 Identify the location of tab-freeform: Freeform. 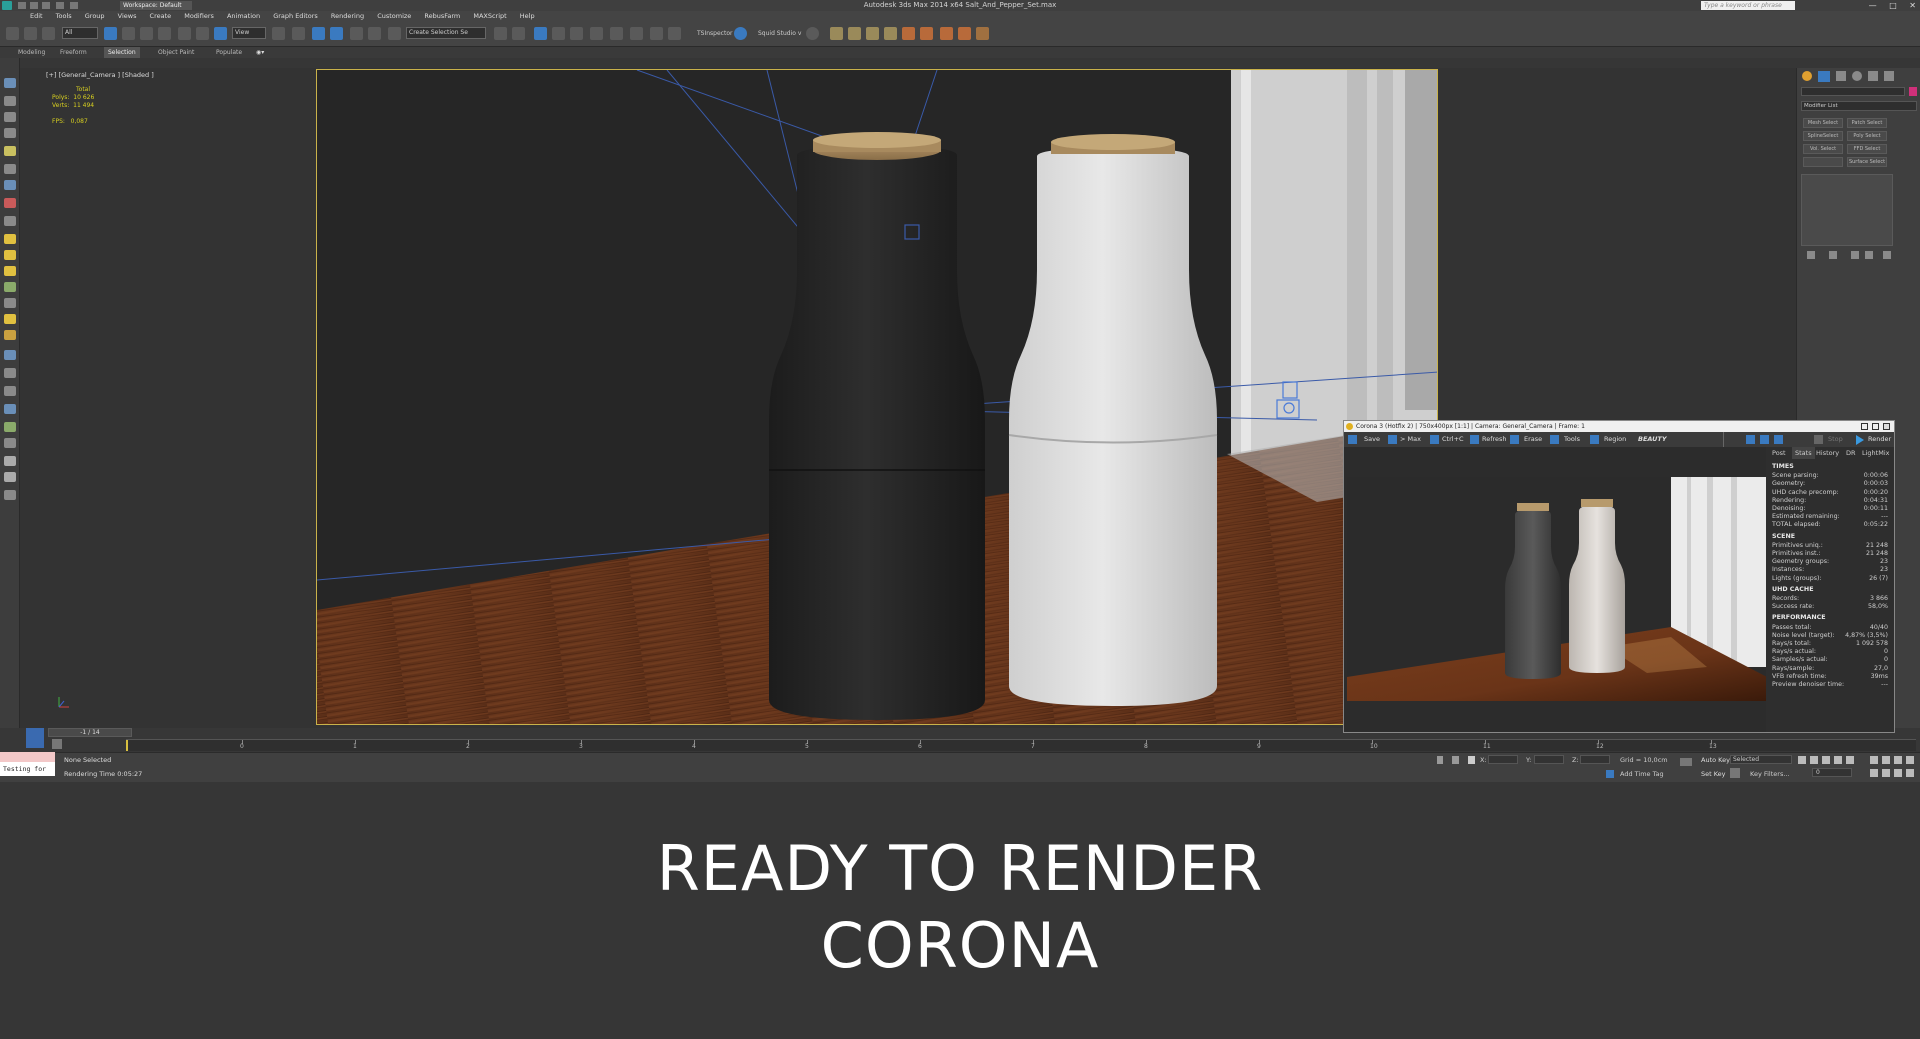
(73, 52).